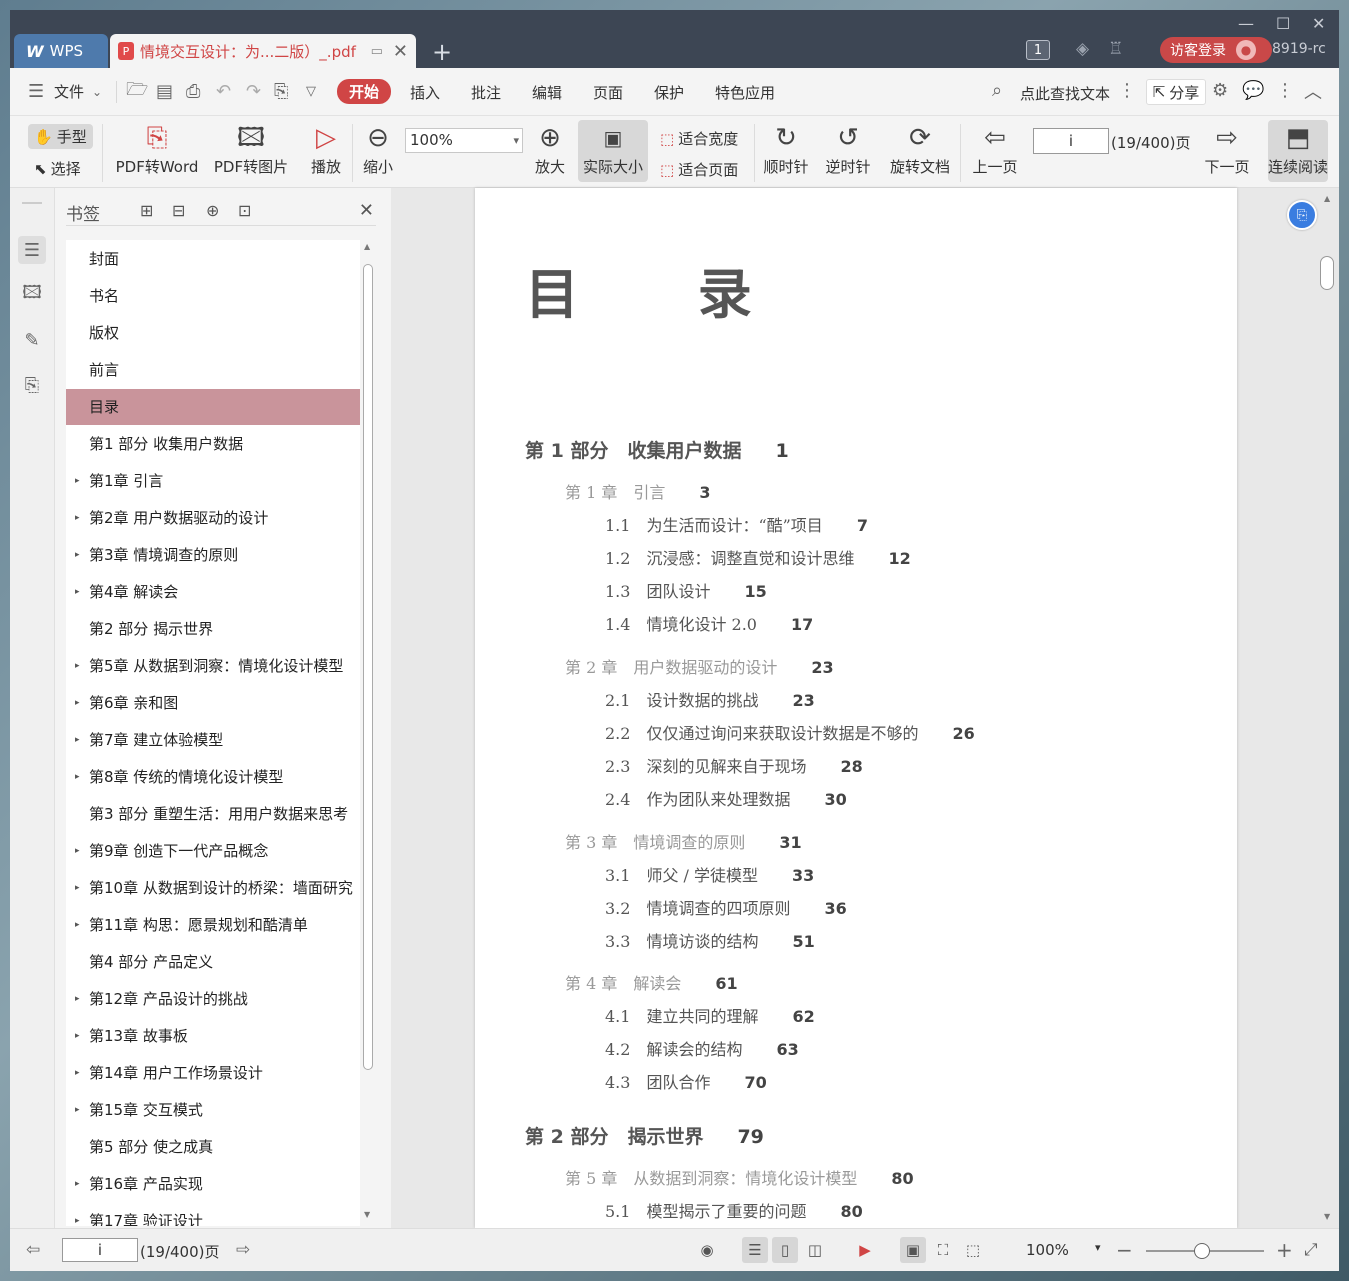 This screenshot has height=1281, width=1349. What do you see at coordinates (683, 841) in the screenshot?
I see `toc-entry: 第 3 章 情境调查的原则 31` at bounding box center [683, 841].